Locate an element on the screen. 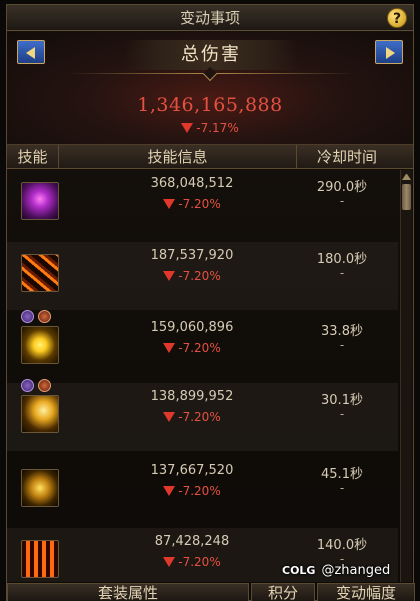 This screenshot has height=601, width=420. scroll-thumb is located at coordinates (406, 197).